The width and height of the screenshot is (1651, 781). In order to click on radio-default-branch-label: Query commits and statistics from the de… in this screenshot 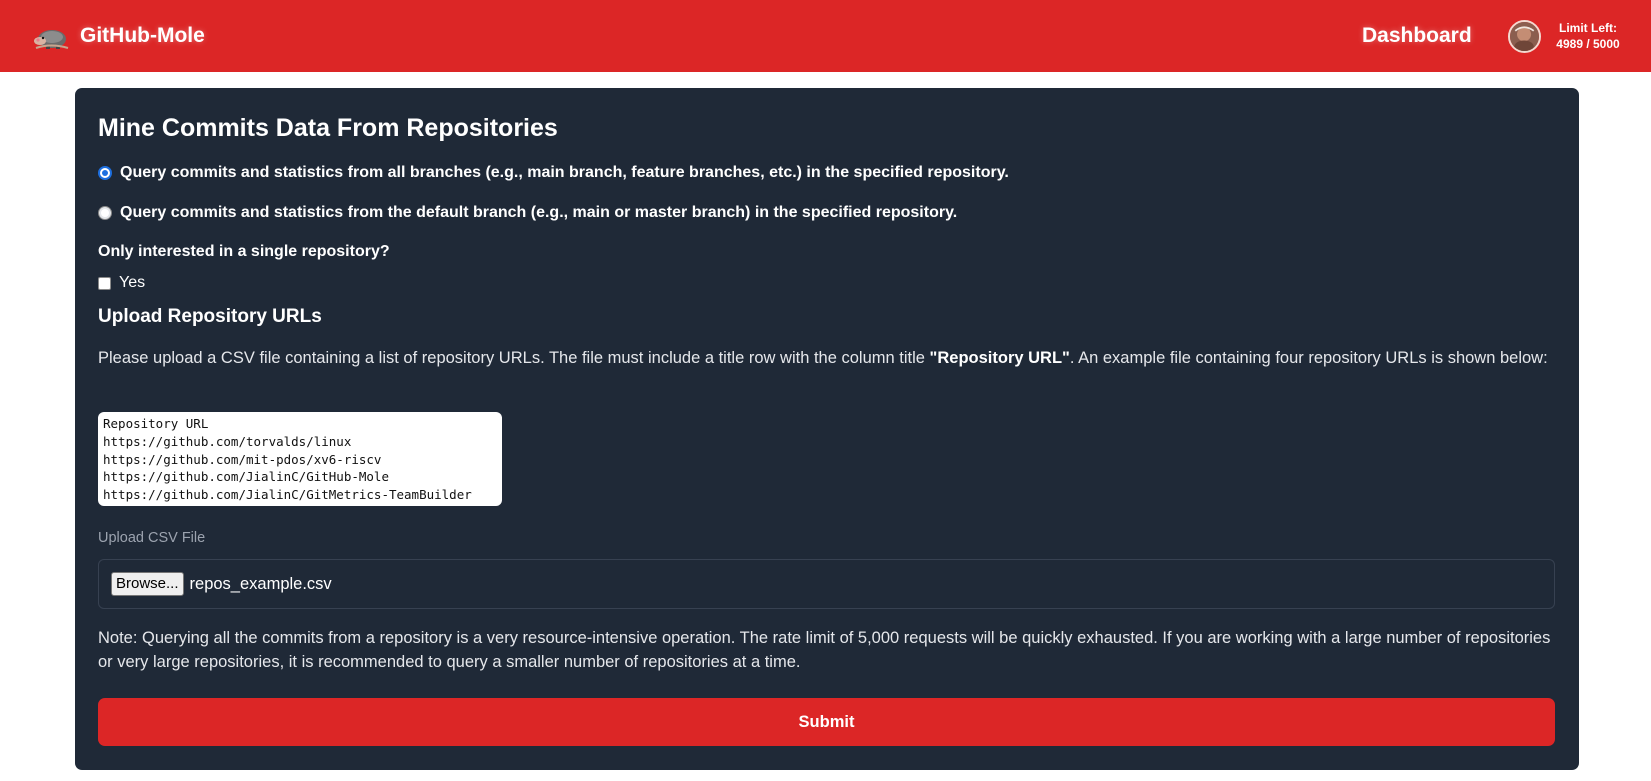, I will do `click(539, 212)`.